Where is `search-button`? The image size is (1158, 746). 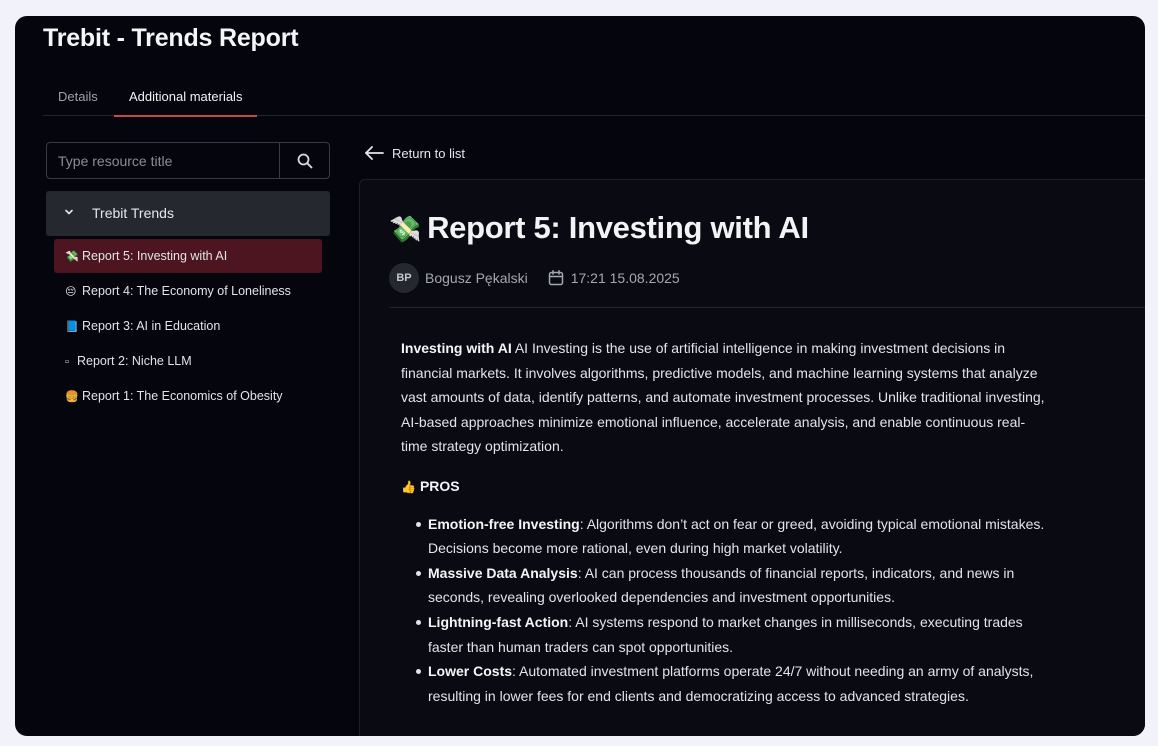 search-button is located at coordinates (304, 160).